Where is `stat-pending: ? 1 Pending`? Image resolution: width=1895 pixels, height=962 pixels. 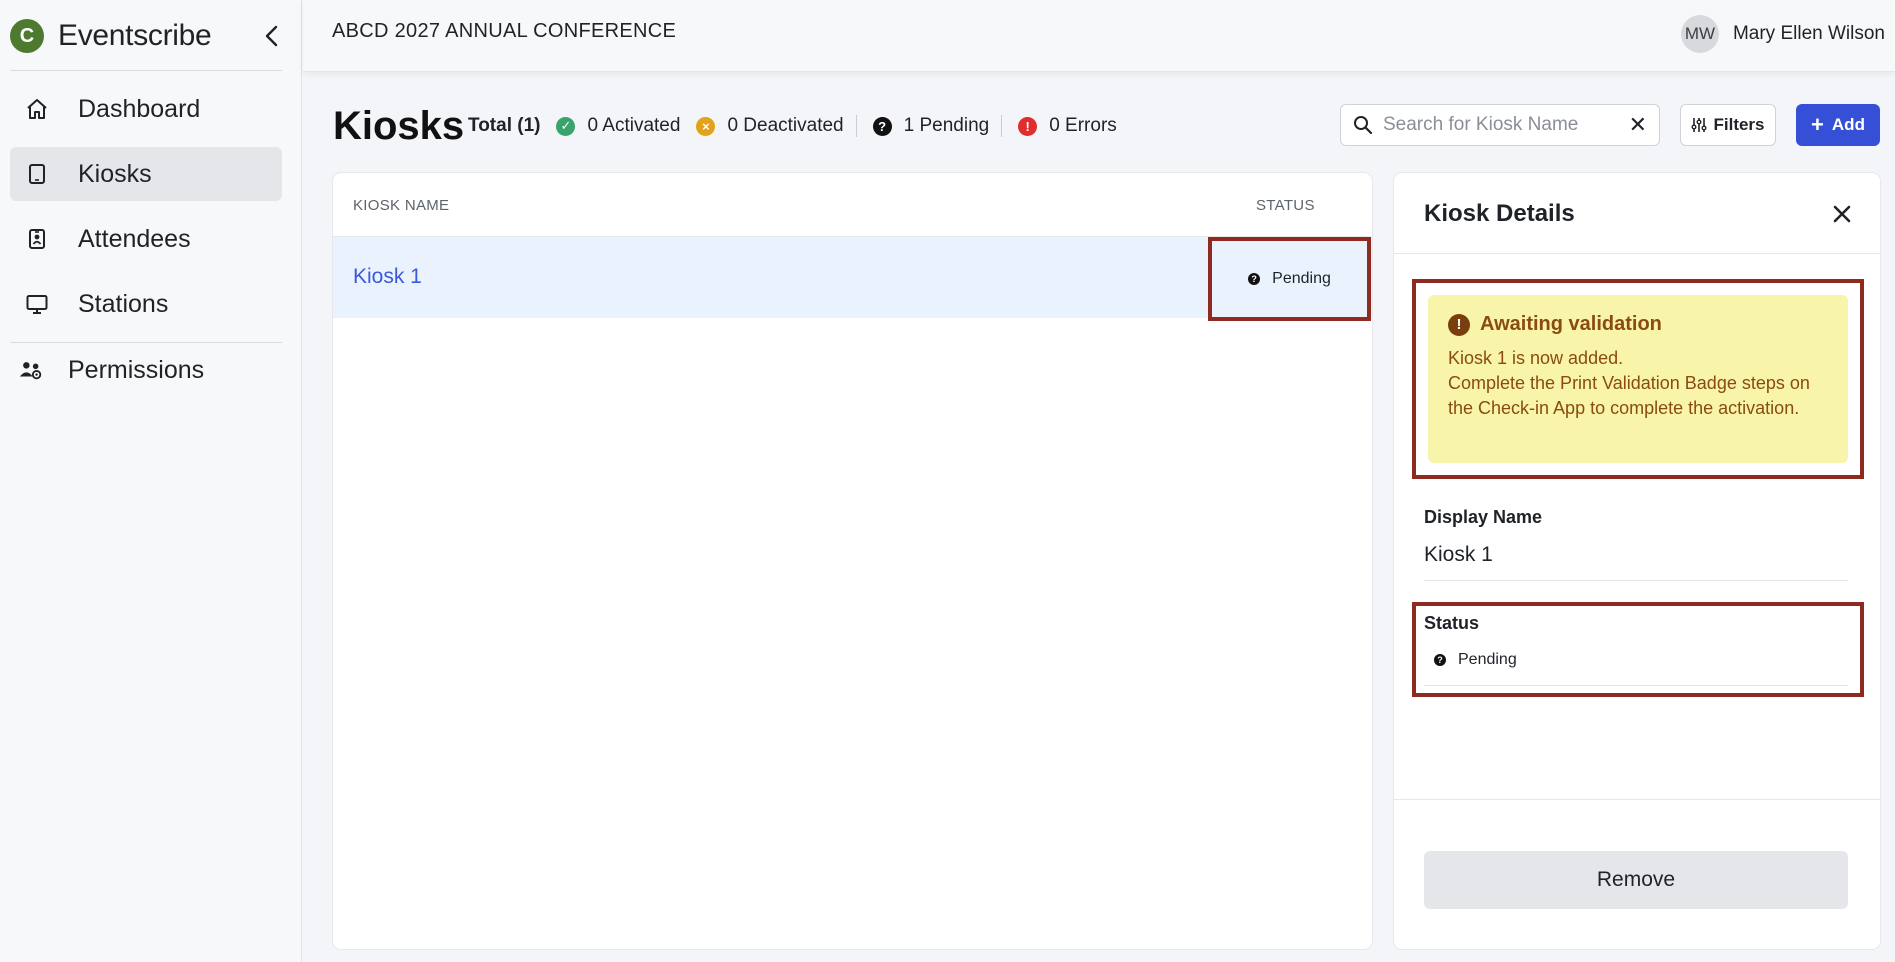
stat-pending: ? 1 Pending is located at coordinates (923, 126).